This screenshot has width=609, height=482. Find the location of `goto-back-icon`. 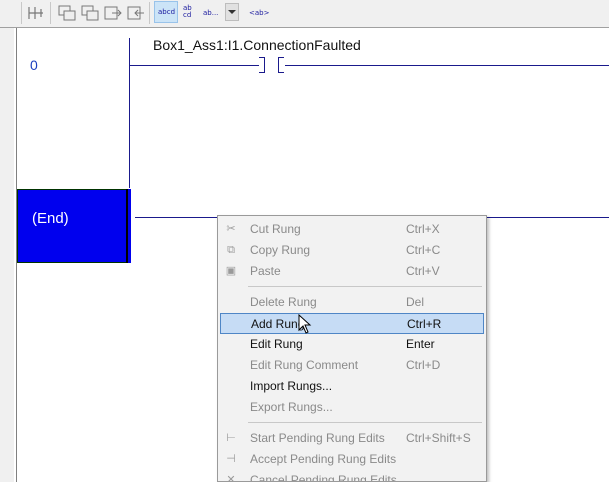

goto-back-icon is located at coordinates (136, 13).